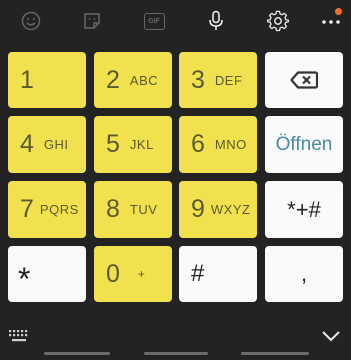 The width and height of the screenshot is (351, 360). Describe the element at coordinates (113, 79) in the screenshot. I see `key-2-digit: 2` at that location.